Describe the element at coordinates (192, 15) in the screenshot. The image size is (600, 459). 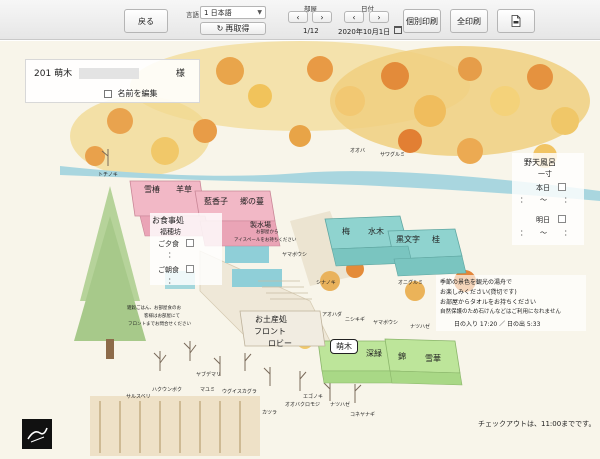
I see `language-label: 言語` at that location.